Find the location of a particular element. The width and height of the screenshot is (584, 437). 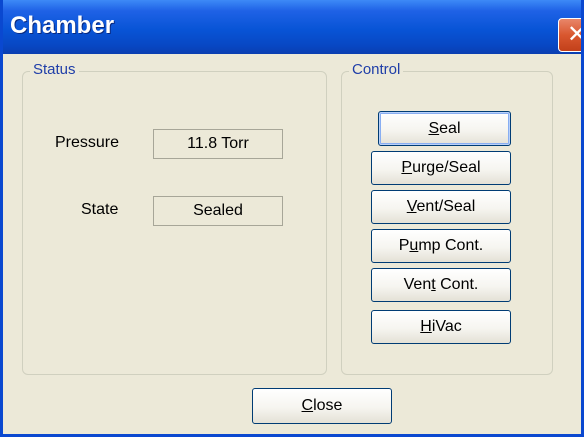

pressure-value: 11.8 Torr is located at coordinates (218, 144).